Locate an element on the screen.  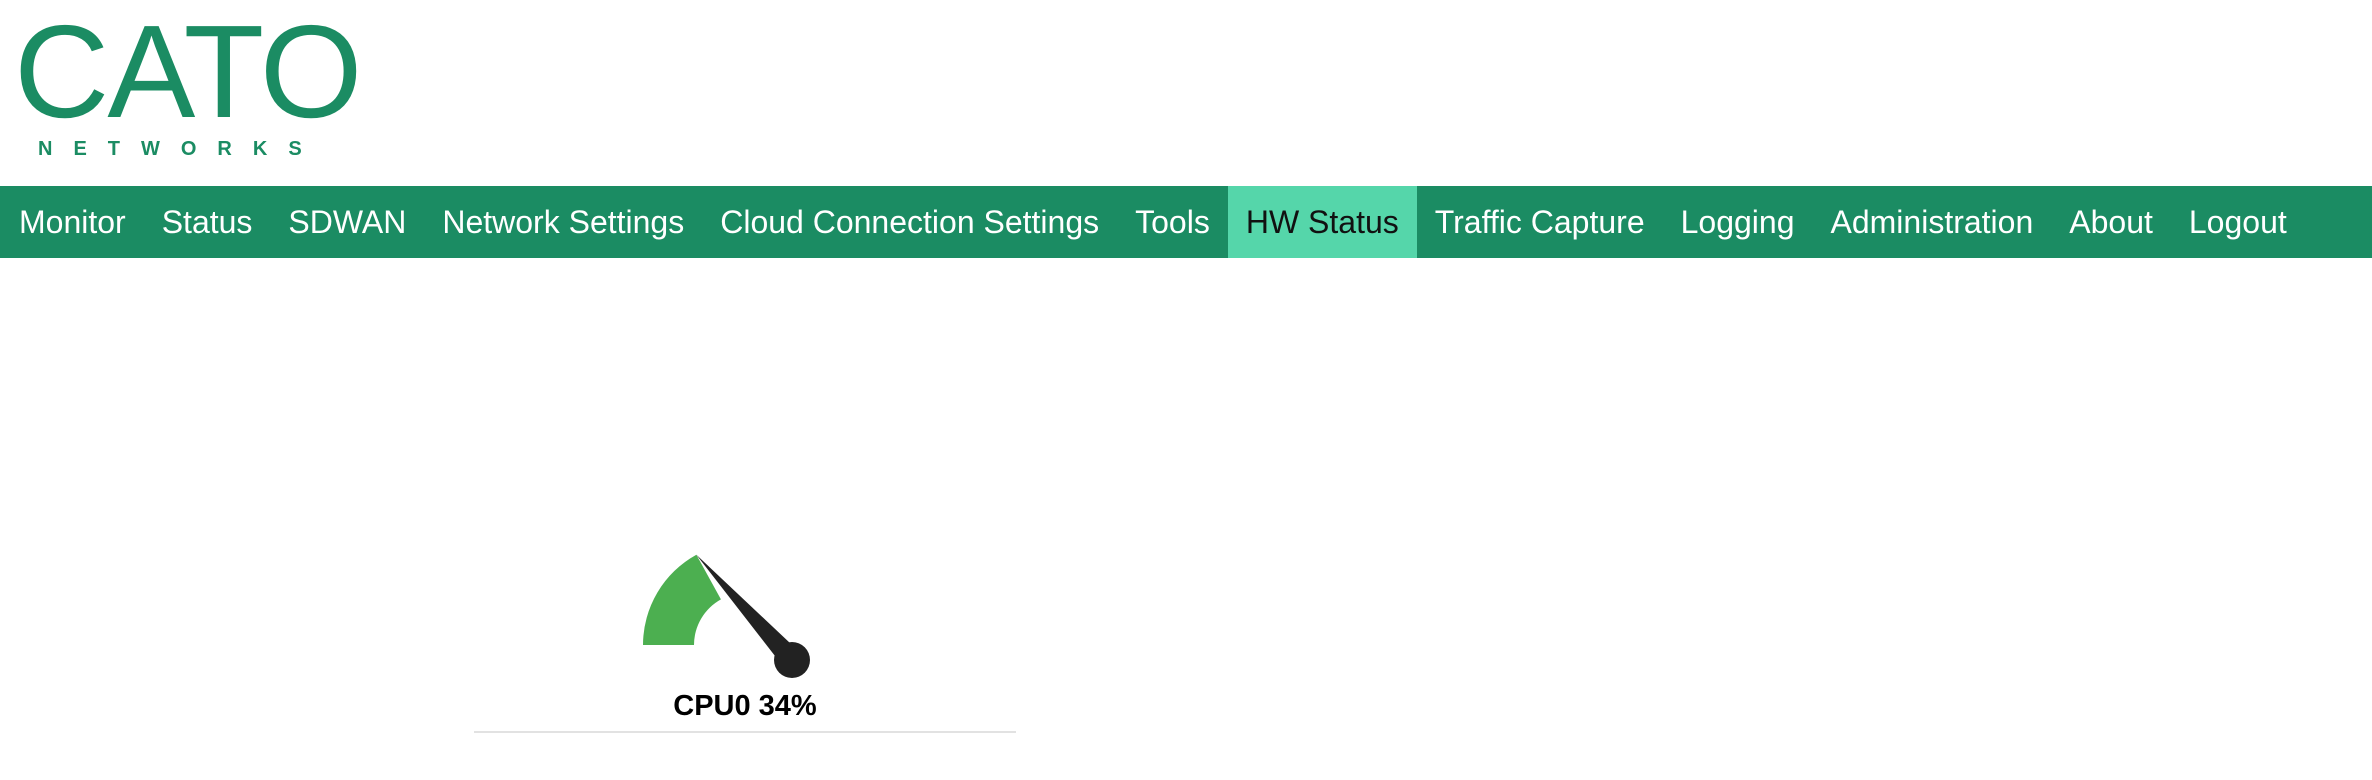
cpu-gauge is located at coordinates (726, 616).